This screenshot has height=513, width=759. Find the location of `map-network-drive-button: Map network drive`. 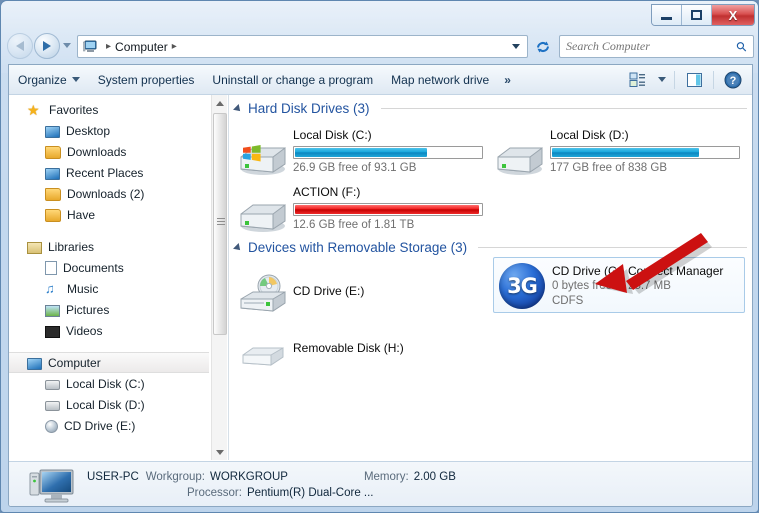

map-network-drive-button: Map network drive is located at coordinates (440, 80).